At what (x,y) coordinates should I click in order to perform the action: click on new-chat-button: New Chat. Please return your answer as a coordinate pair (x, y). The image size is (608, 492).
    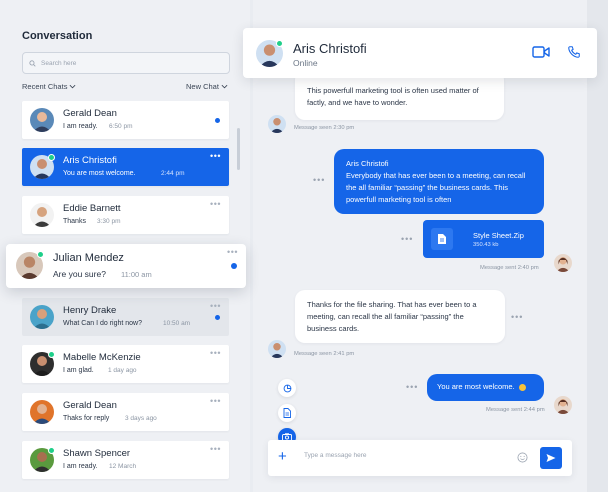
    Looking at the image, I should click on (207, 86).